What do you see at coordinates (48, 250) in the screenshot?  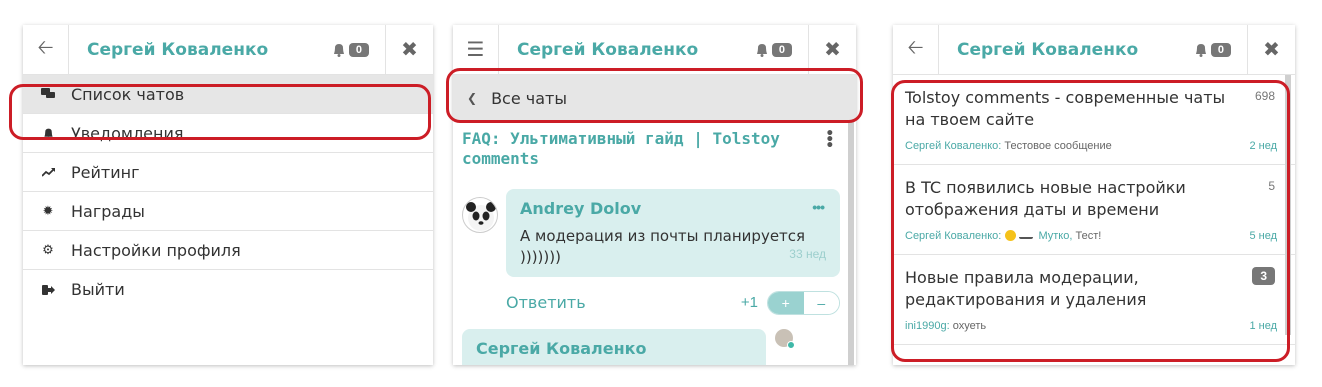 I see `gear-icon: ⚙` at bounding box center [48, 250].